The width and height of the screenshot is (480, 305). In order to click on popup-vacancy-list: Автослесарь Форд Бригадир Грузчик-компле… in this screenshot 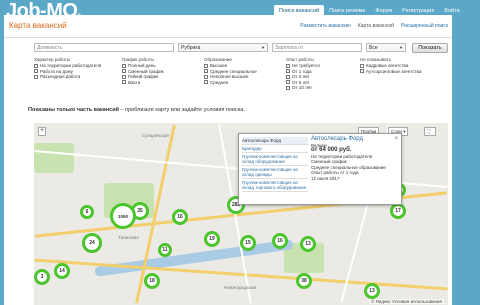, I will do `click(275, 164)`.